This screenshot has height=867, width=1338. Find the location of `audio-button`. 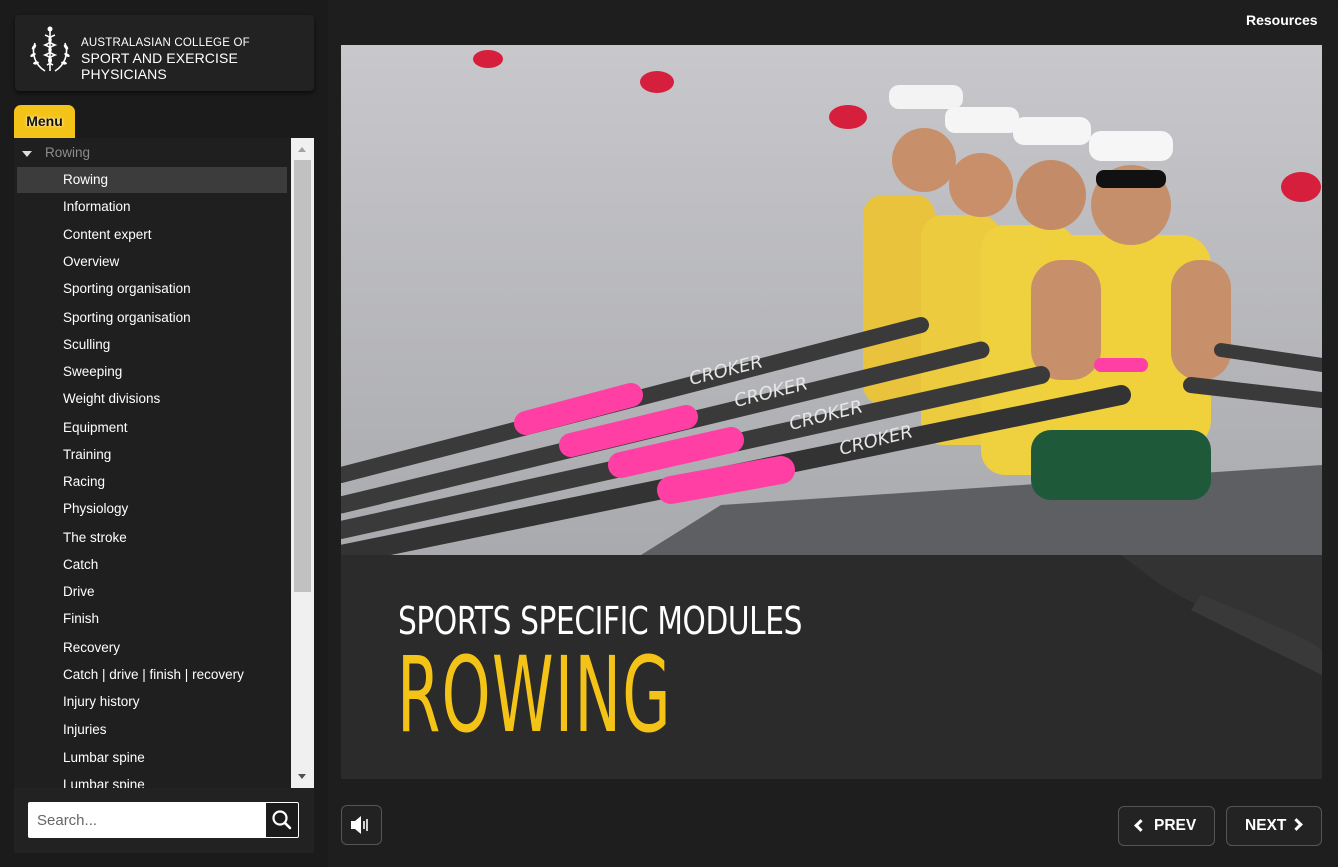

audio-button is located at coordinates (361, 825).